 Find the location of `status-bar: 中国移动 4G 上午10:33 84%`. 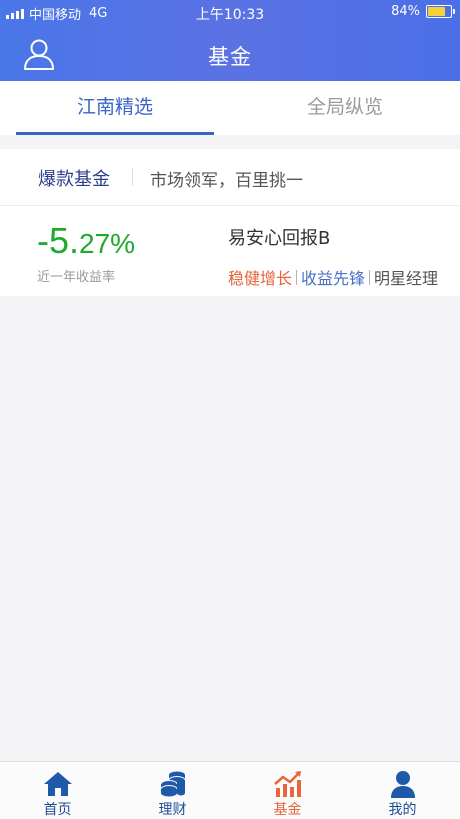

status-bar: 中国移动 4G 上午10:33 84% is located at coordinates (230, 12).